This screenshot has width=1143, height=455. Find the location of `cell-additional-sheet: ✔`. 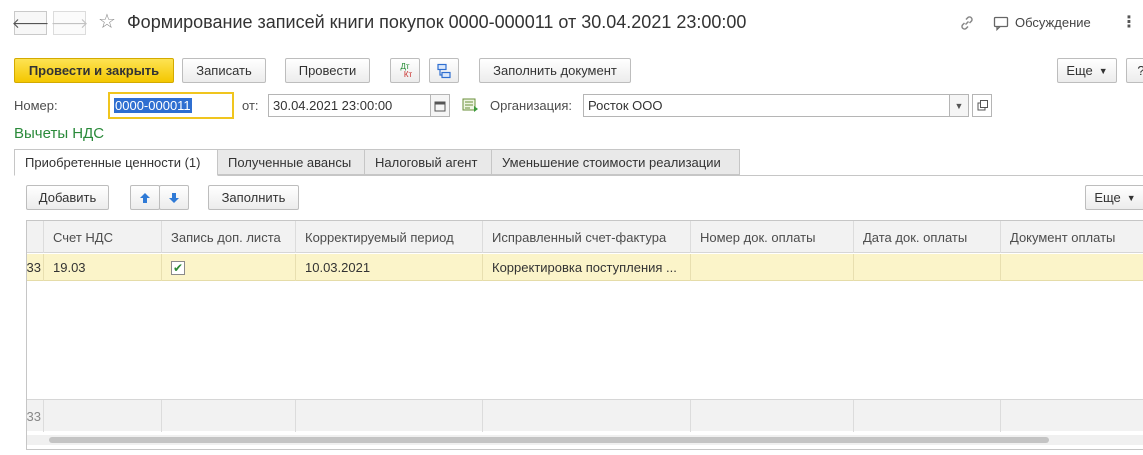

cell-additional-sheet: ✔ is located at coordinates (229, 267).